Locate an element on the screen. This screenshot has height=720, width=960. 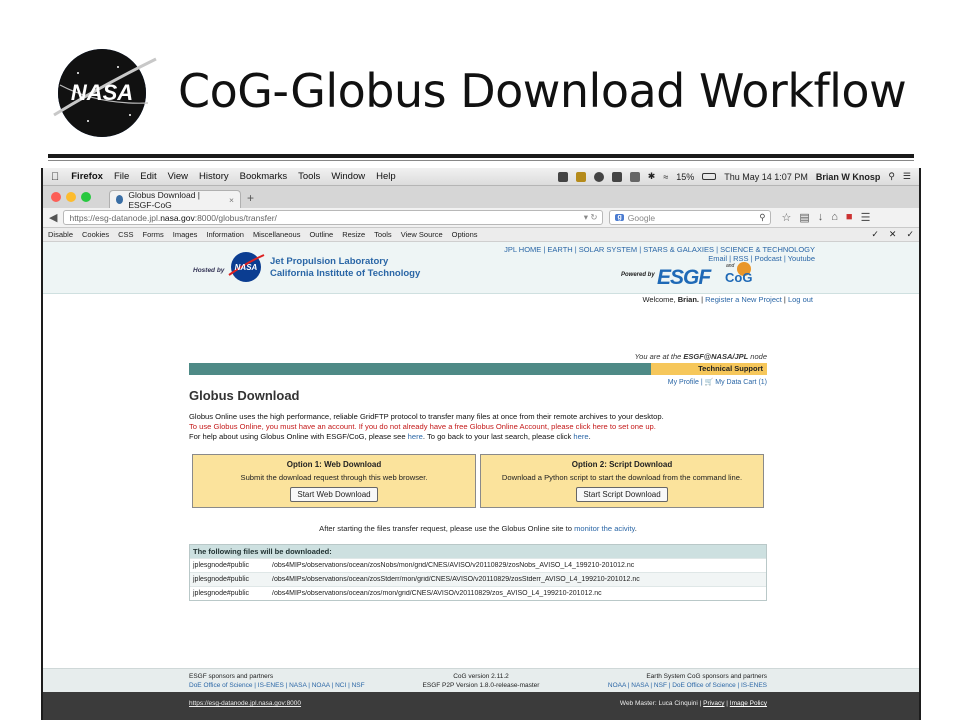
url-host: nasa.gov is located at coordinates (177, 217).